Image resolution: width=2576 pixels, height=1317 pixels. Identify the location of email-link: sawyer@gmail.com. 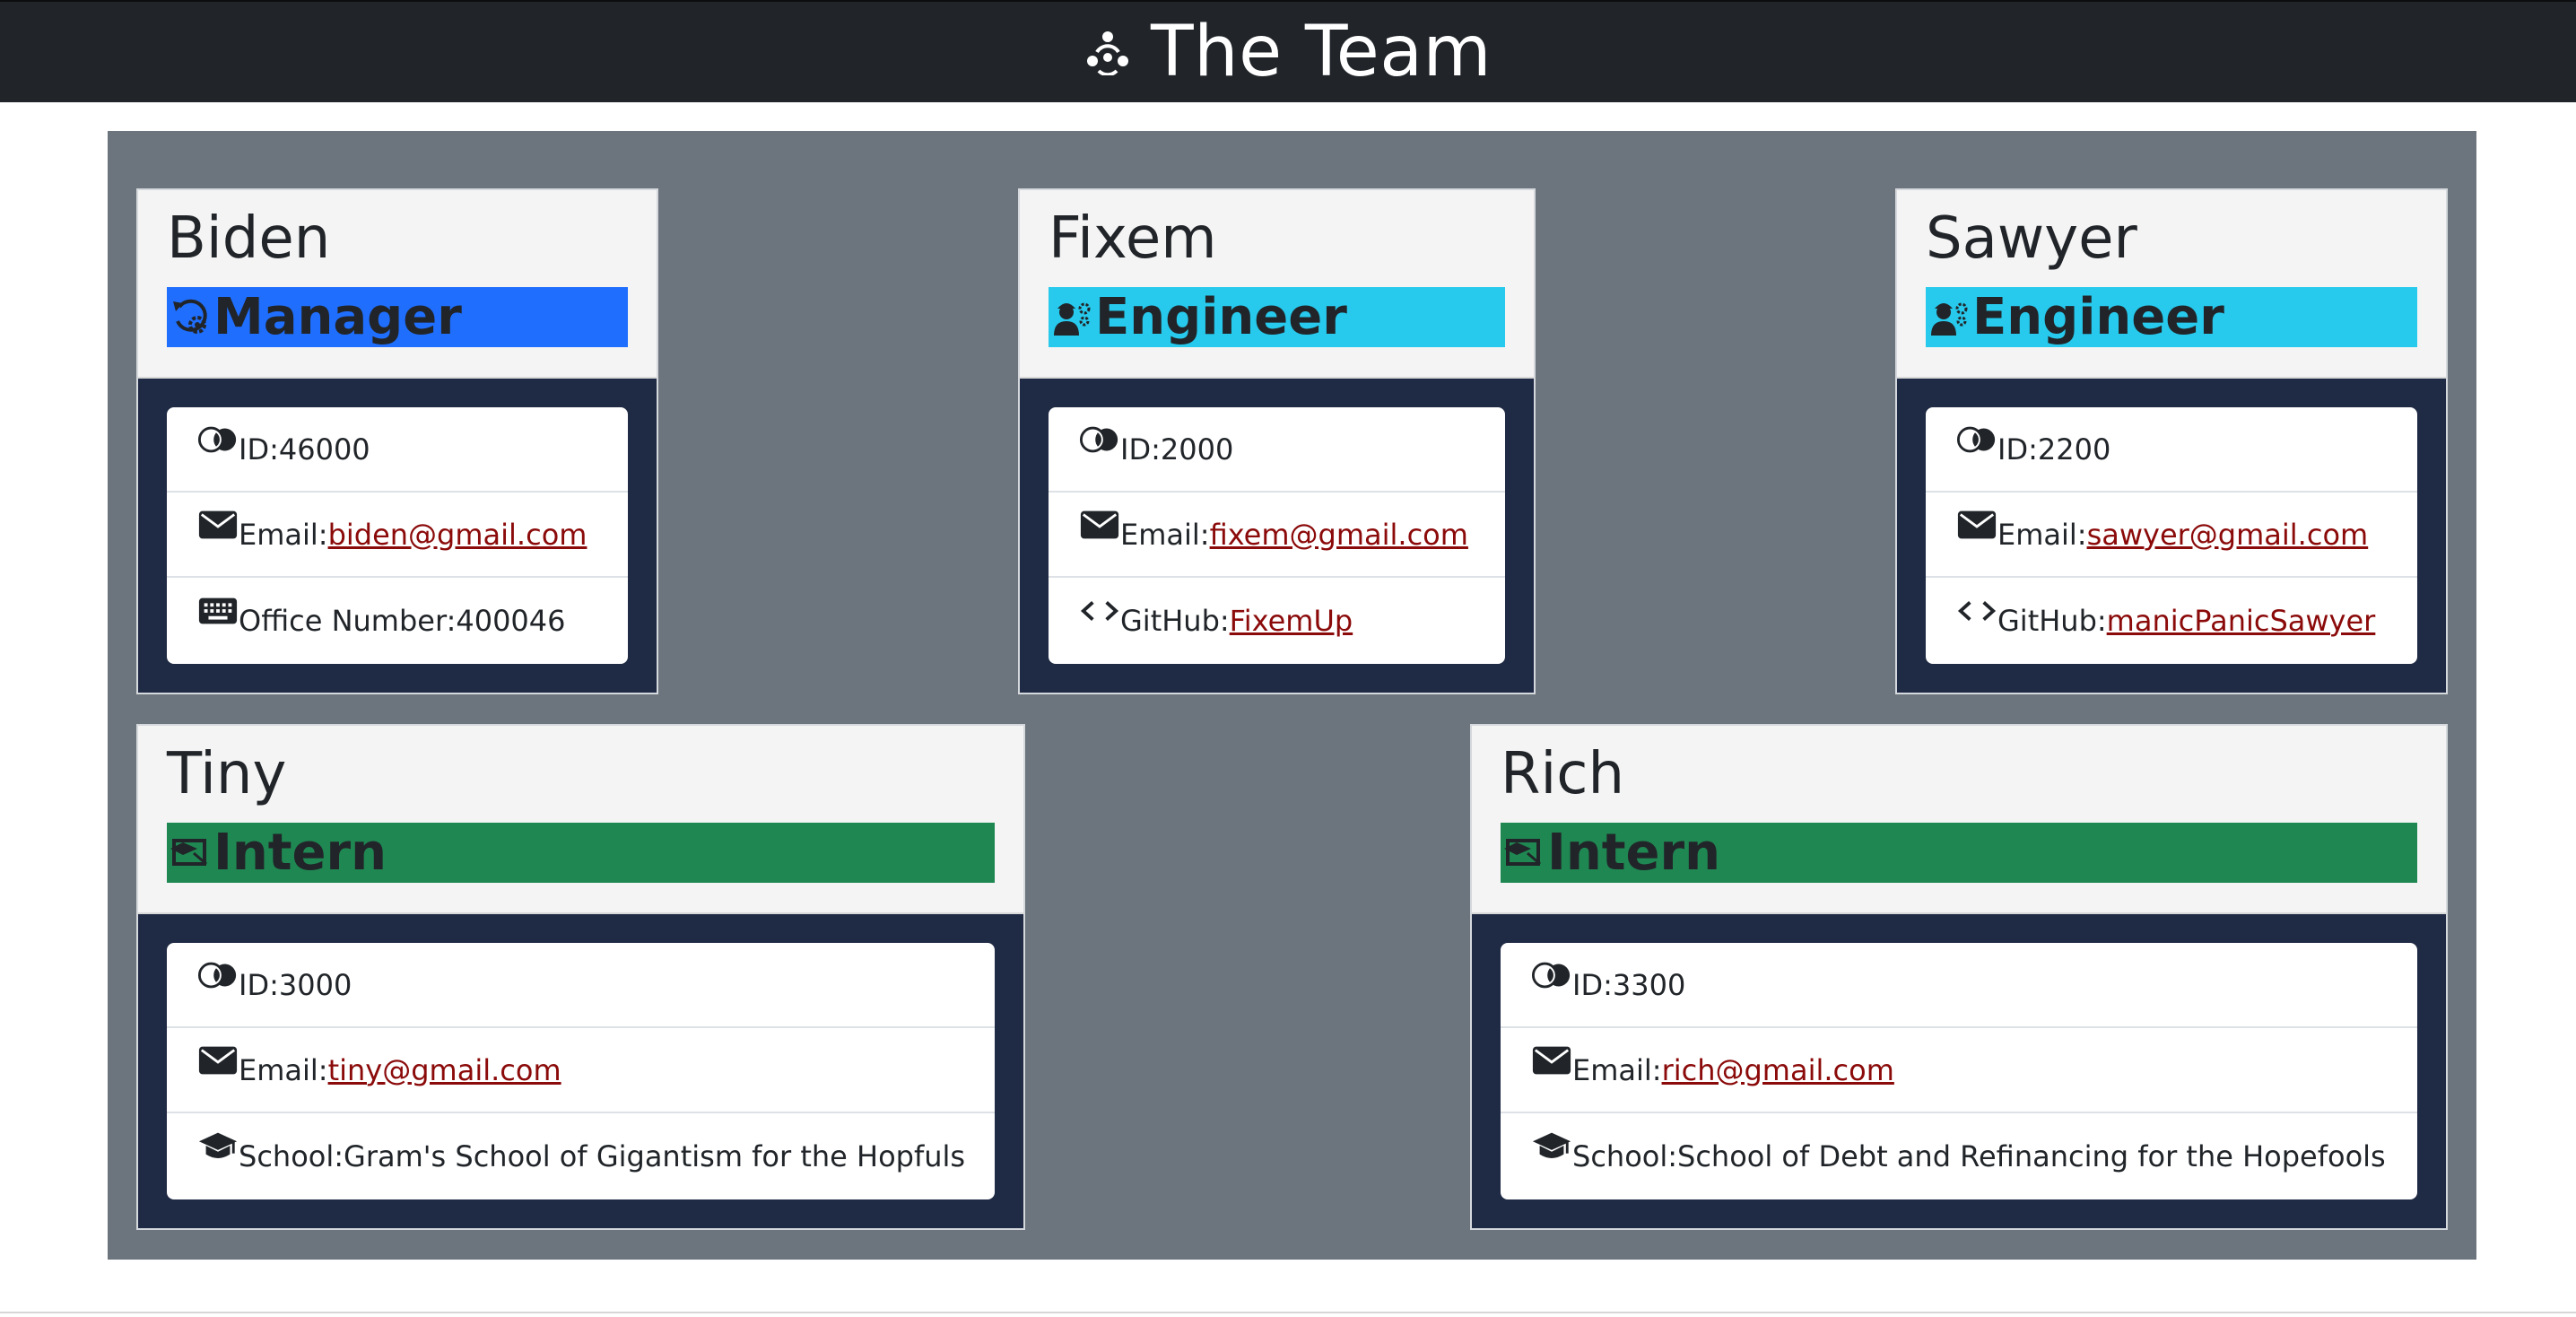
(2228, 535).